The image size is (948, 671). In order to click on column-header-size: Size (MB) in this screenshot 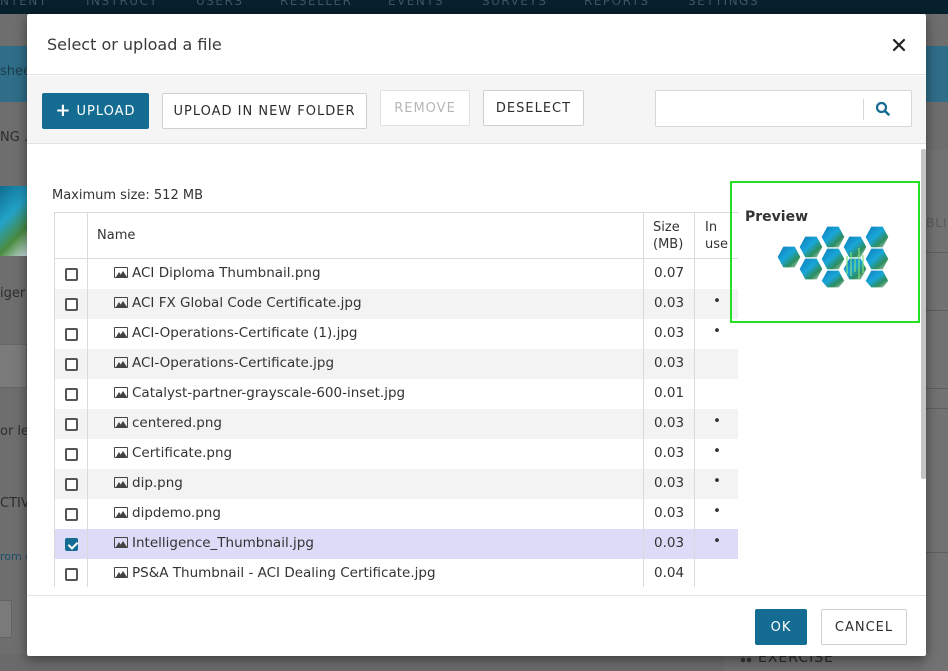, I will do `click(669, 236)`.